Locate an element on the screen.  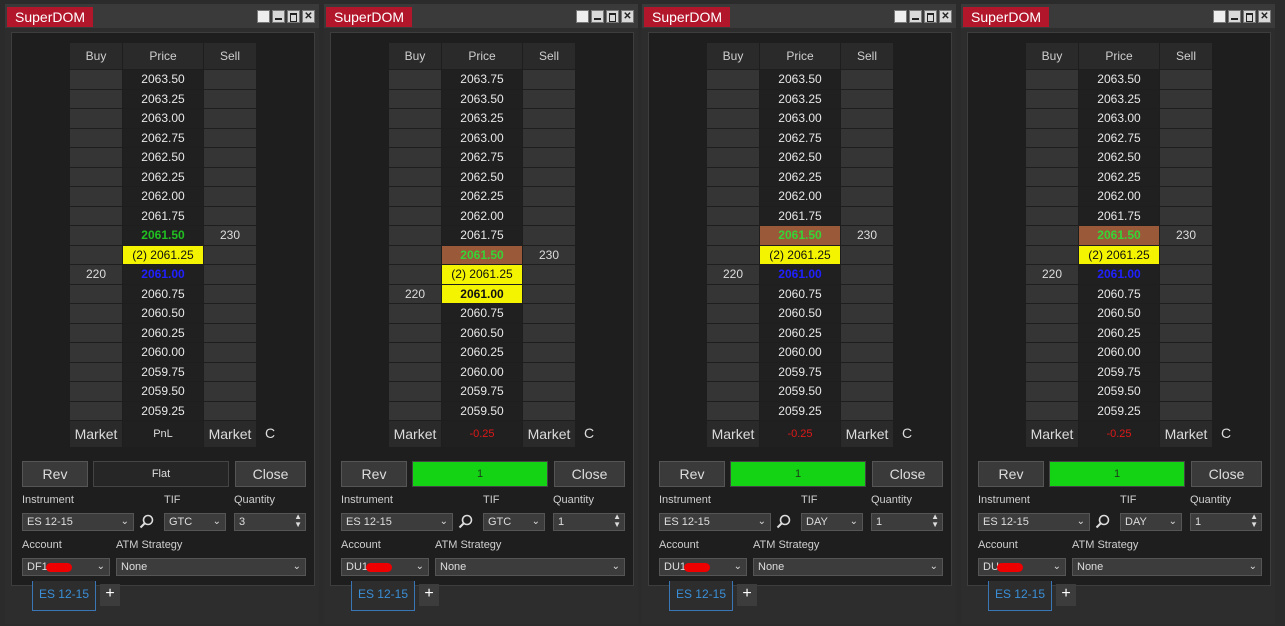
instrument-select: ES 12-15 ⌄ is located at coordinates (1034, 522).